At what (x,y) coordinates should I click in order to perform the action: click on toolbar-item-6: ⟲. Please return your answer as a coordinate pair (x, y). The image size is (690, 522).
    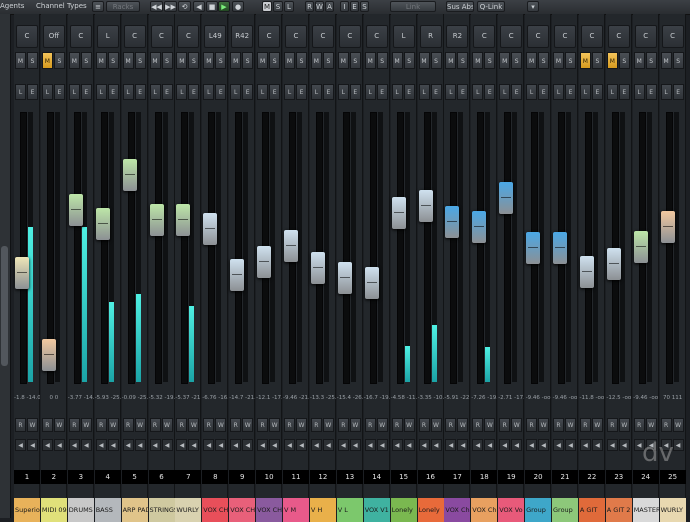
    Looking at the image, I should click on (184, 6).